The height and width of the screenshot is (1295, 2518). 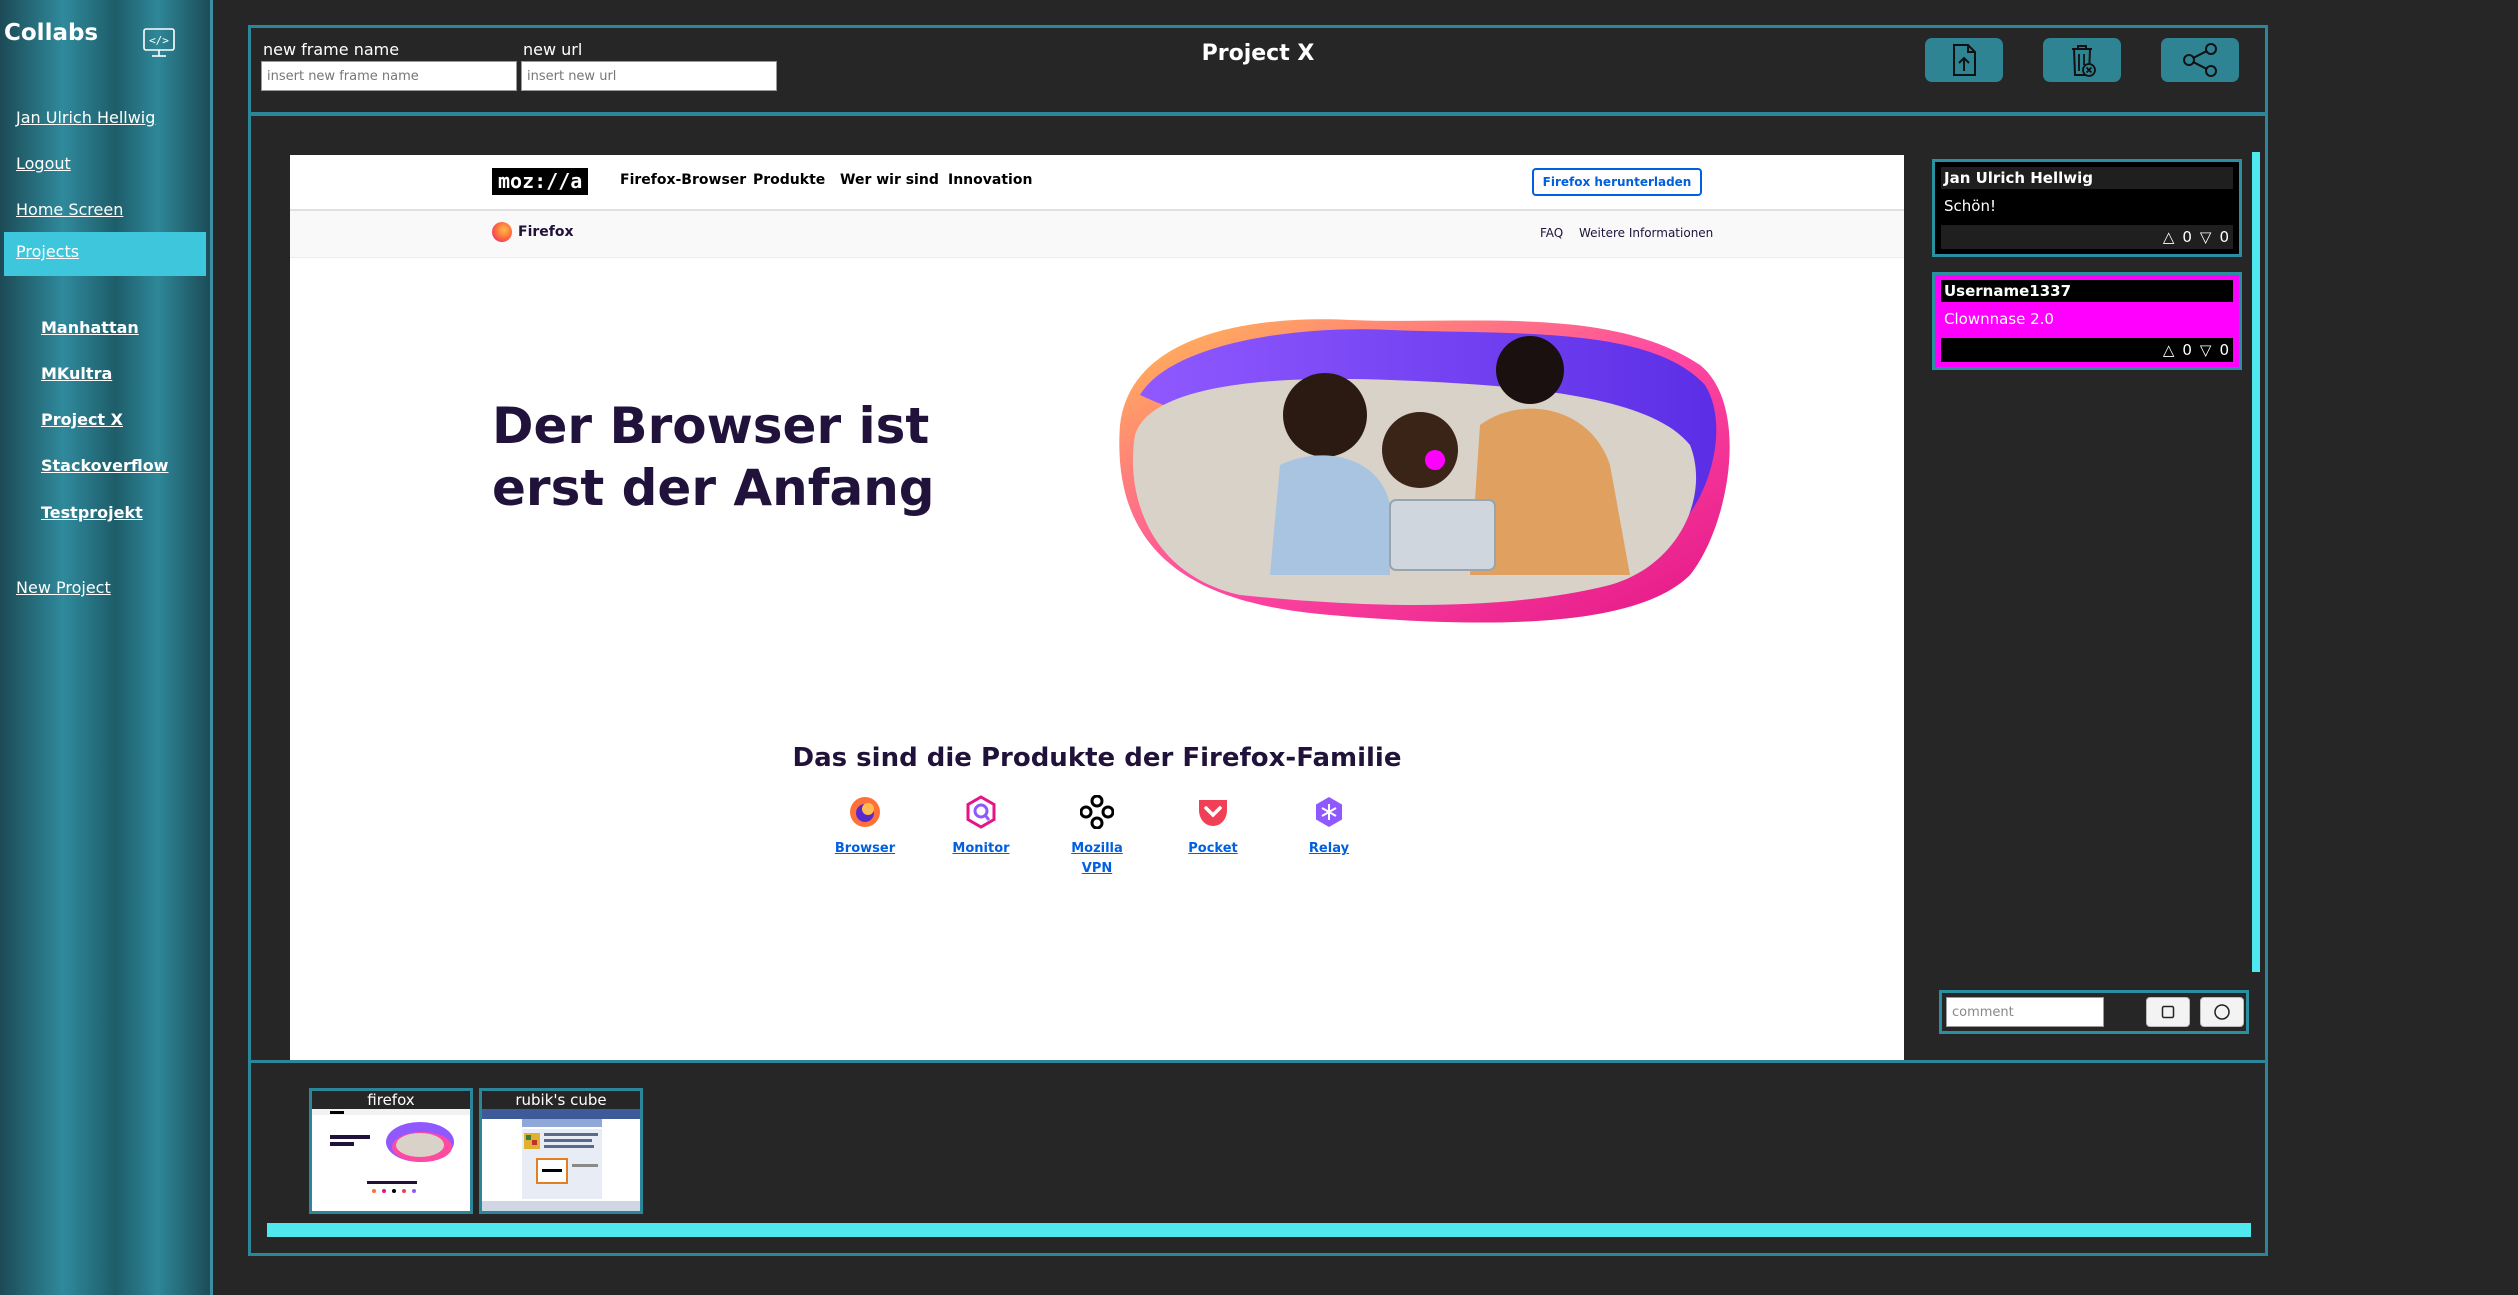 What do you see at coordinates (1258, 70) in the screenshot?
I see `top-bar: new frame name new url Project X` at bounding box center [1258, 70].